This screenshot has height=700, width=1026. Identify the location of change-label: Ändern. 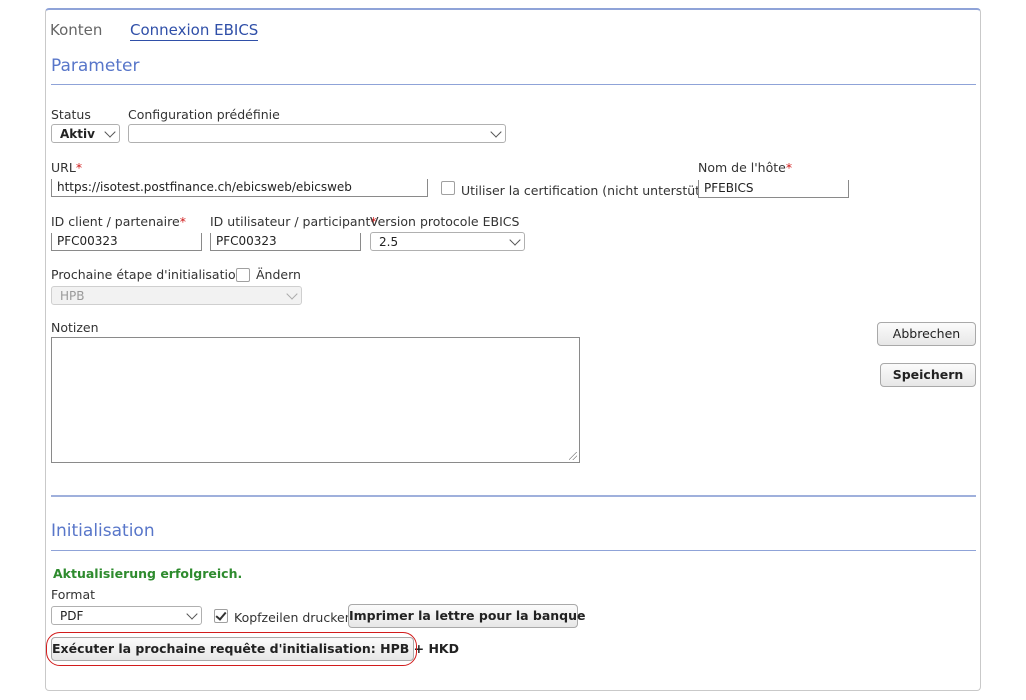
(278, 274).